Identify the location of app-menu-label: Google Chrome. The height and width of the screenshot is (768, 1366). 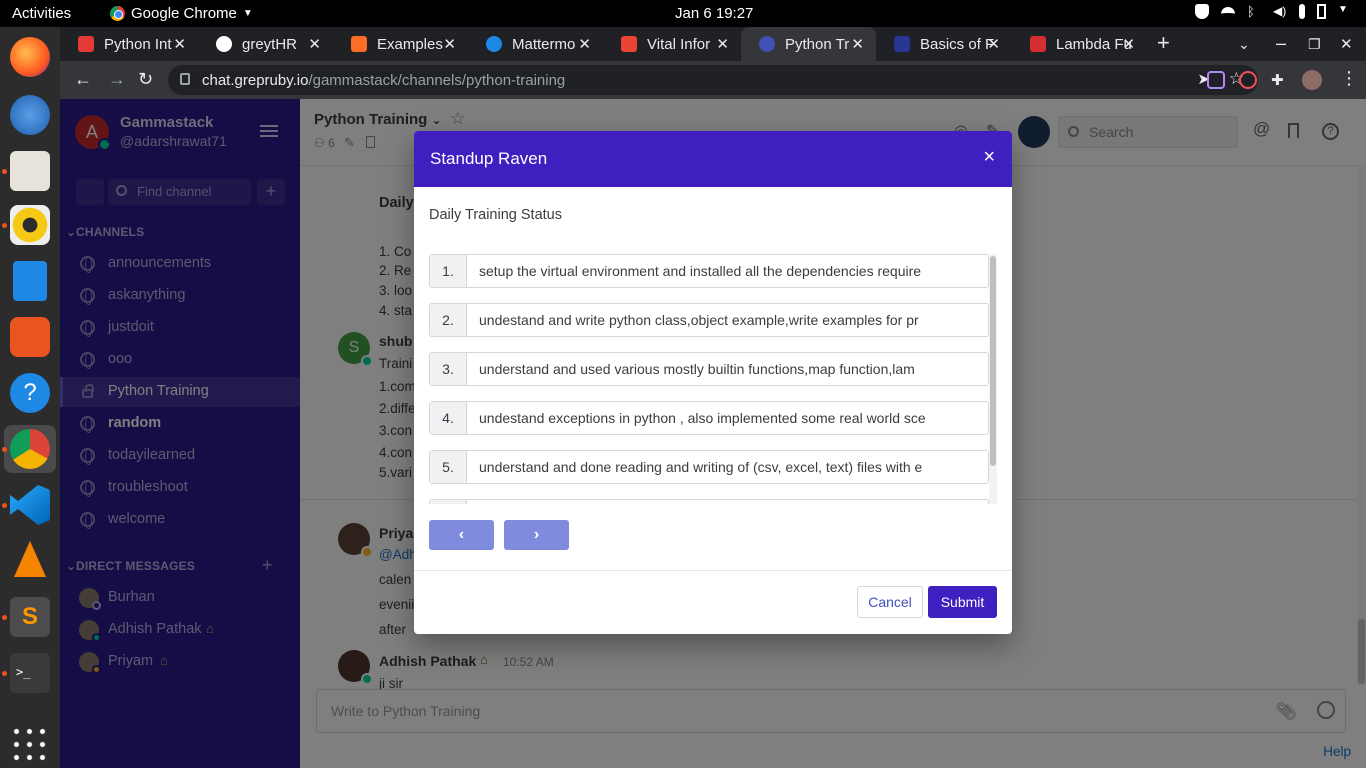
(184, 13).